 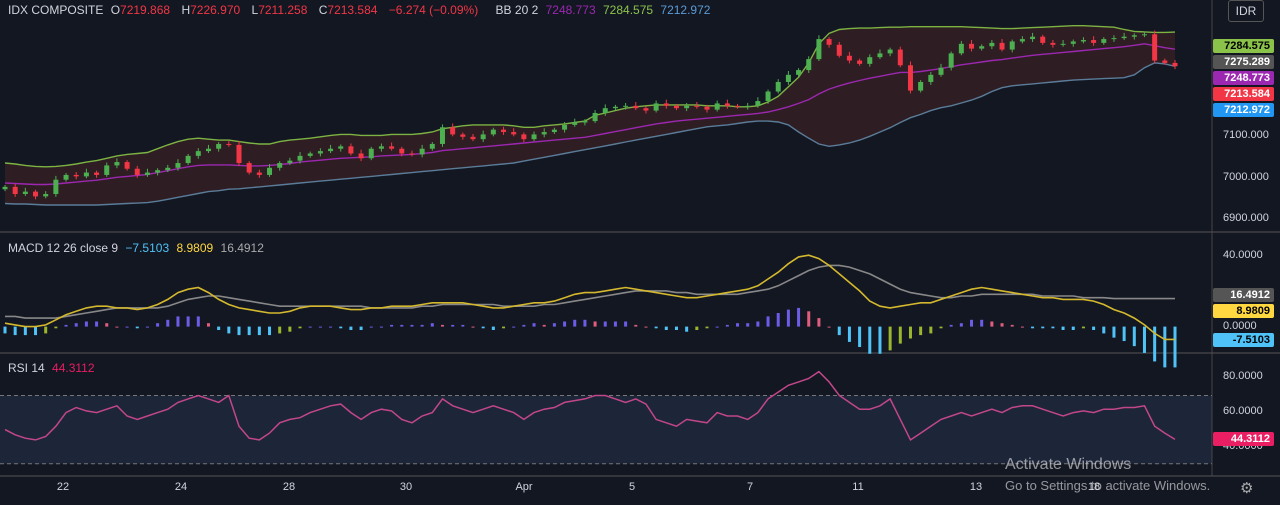 I want to click on rsi-tick: 80.0000, so click(x=1243, y=376).